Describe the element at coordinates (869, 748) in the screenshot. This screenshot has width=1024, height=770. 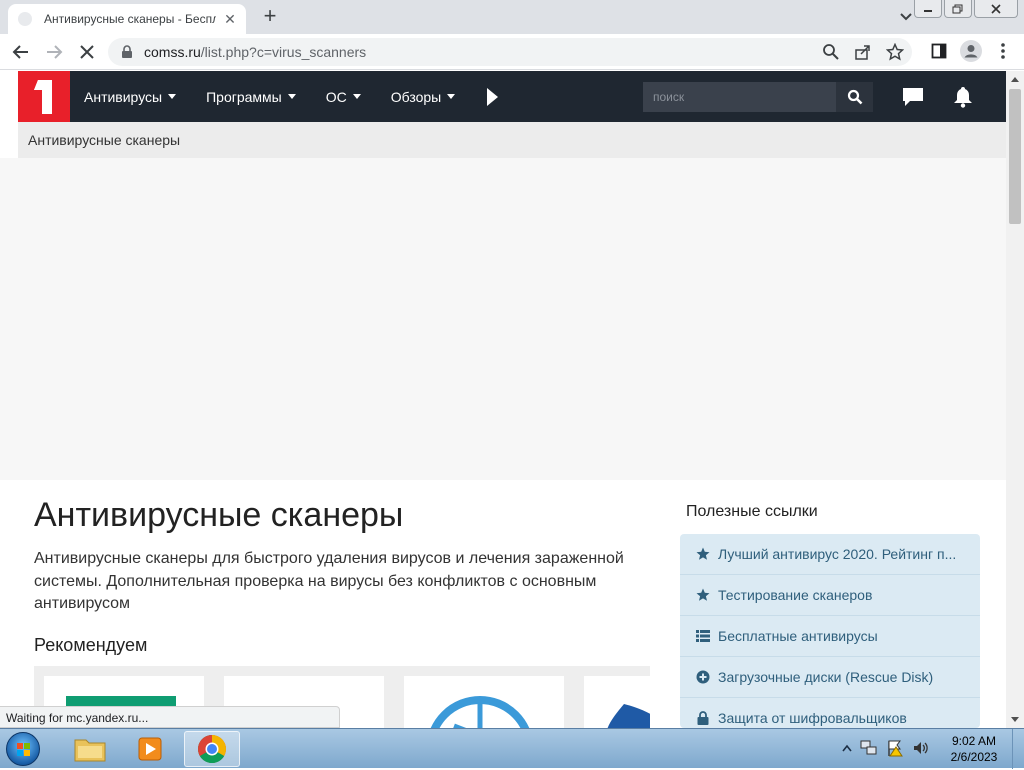
I see `network-icon` at that location.